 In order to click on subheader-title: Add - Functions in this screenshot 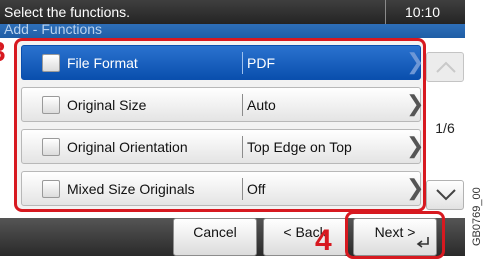, I will do `click(53, 30)`.